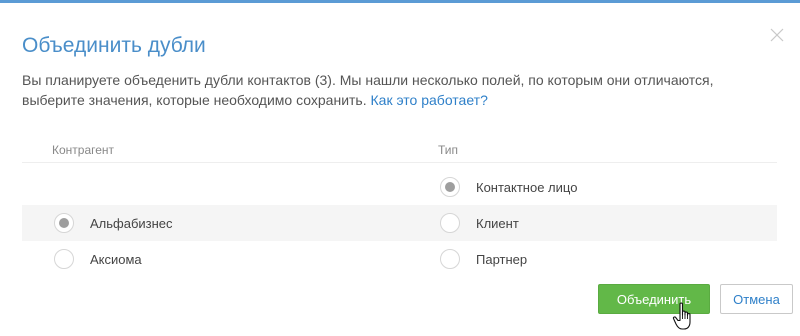  Describe the element at coordinates (114, 45) in the screenshot. I see `dialog-title: Объединить дубли` at that location.